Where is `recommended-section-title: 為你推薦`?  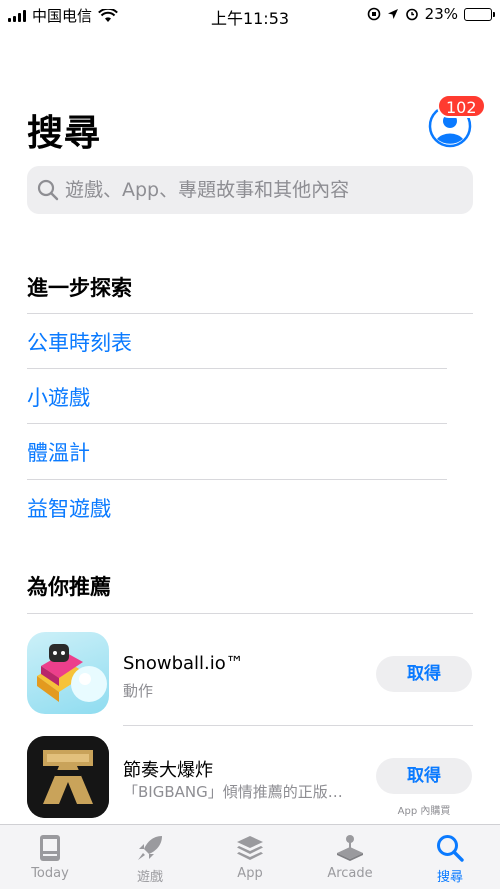 recommended-section-title: 為你推薦 is located at coordinates (69, 587).